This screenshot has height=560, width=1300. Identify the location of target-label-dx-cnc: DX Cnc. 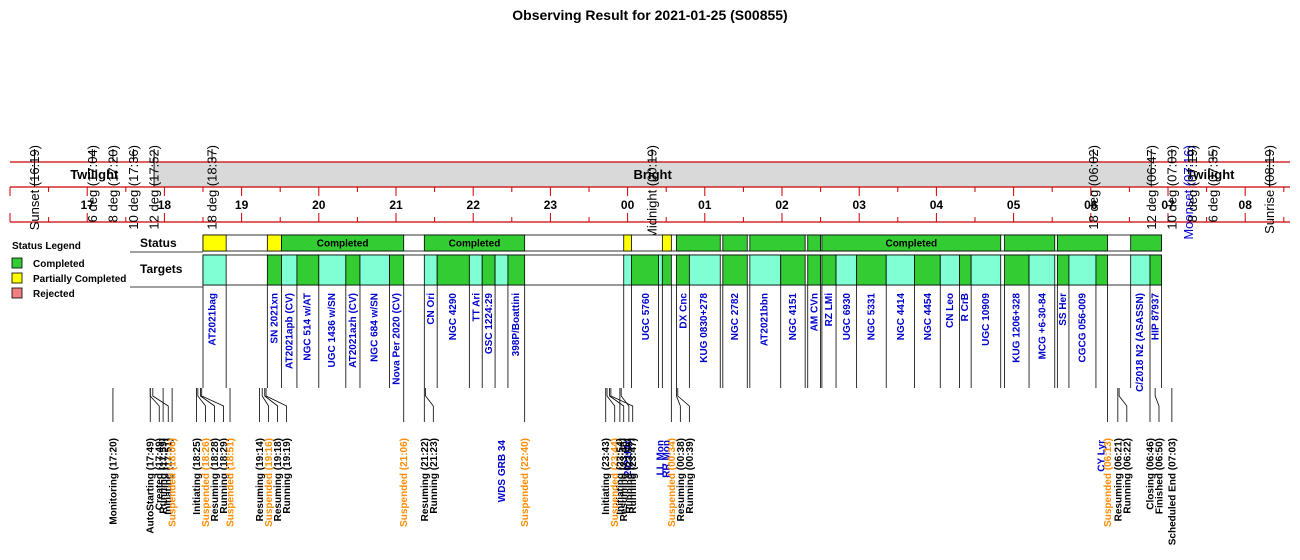
(683, 311).